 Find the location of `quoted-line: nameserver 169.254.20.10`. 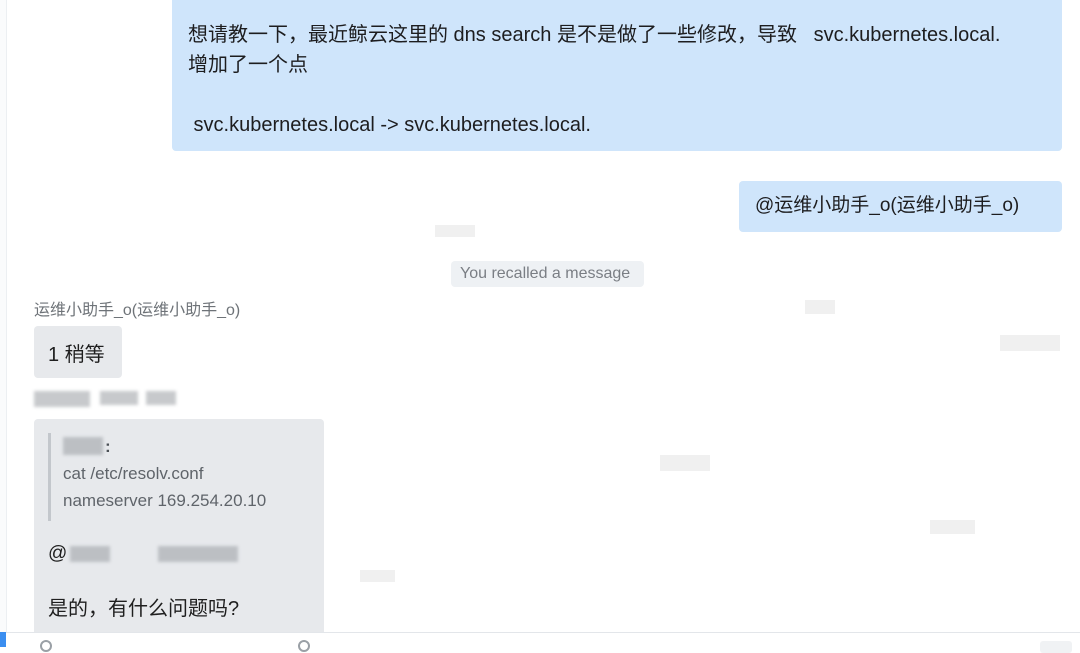

quoted-line: nameserver 169.254.20.10 is located at coordinates (165, 500).